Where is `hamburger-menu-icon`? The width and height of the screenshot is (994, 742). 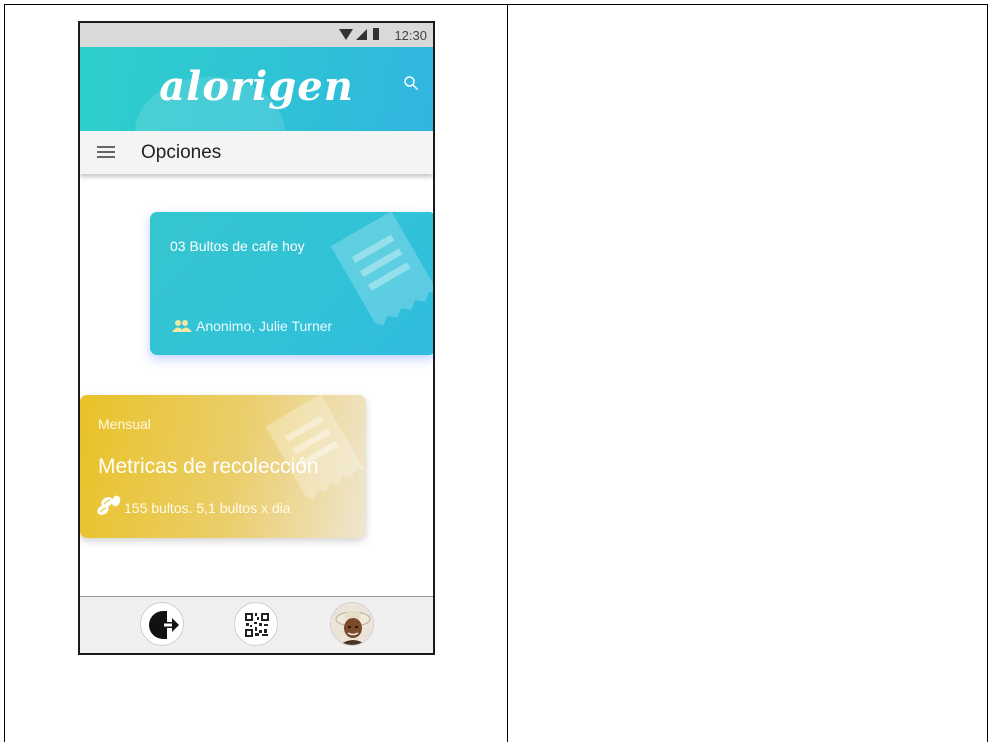
hamburger-menu-icon is located at coordinates (106, 152).